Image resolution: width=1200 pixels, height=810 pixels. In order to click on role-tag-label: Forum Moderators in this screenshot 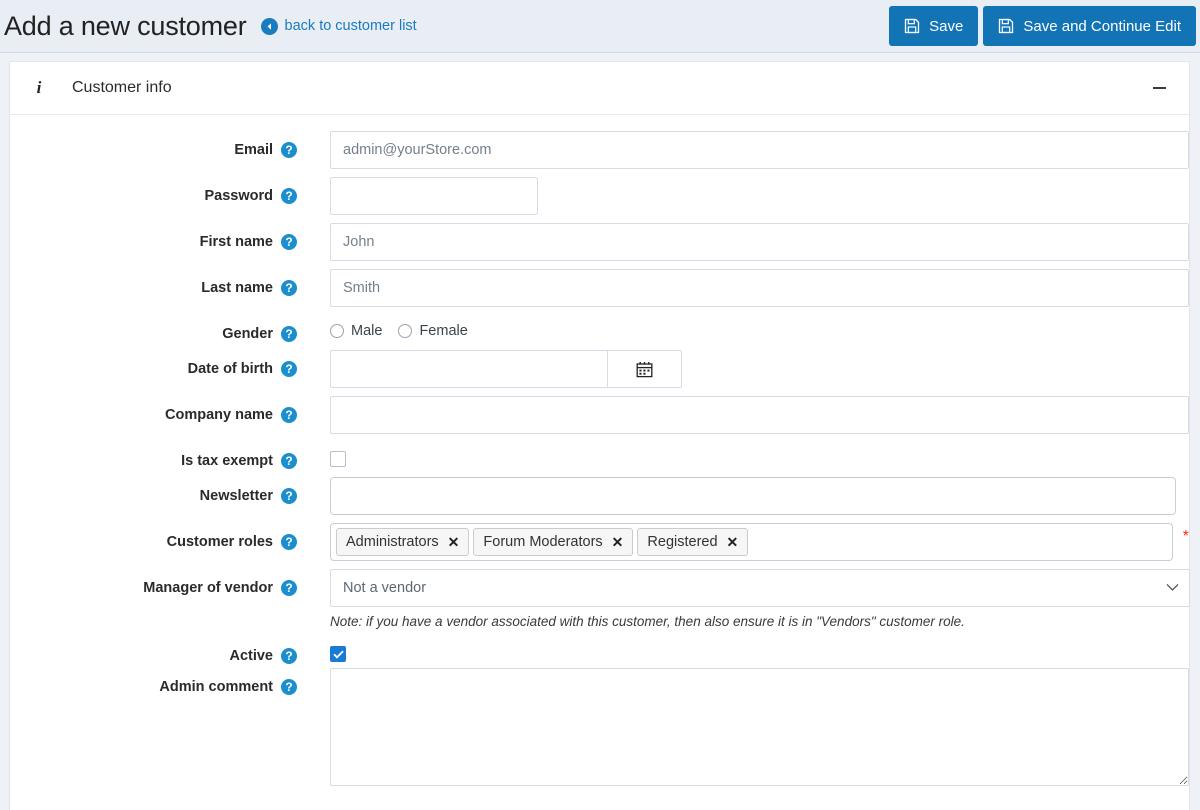, I will do `click(543, 542)`.